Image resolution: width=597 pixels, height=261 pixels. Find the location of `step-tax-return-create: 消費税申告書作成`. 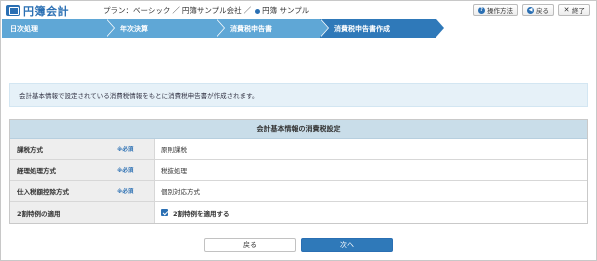

step-tax-return-create: 消費税申告書作成 is located at coordinates (382, 28).